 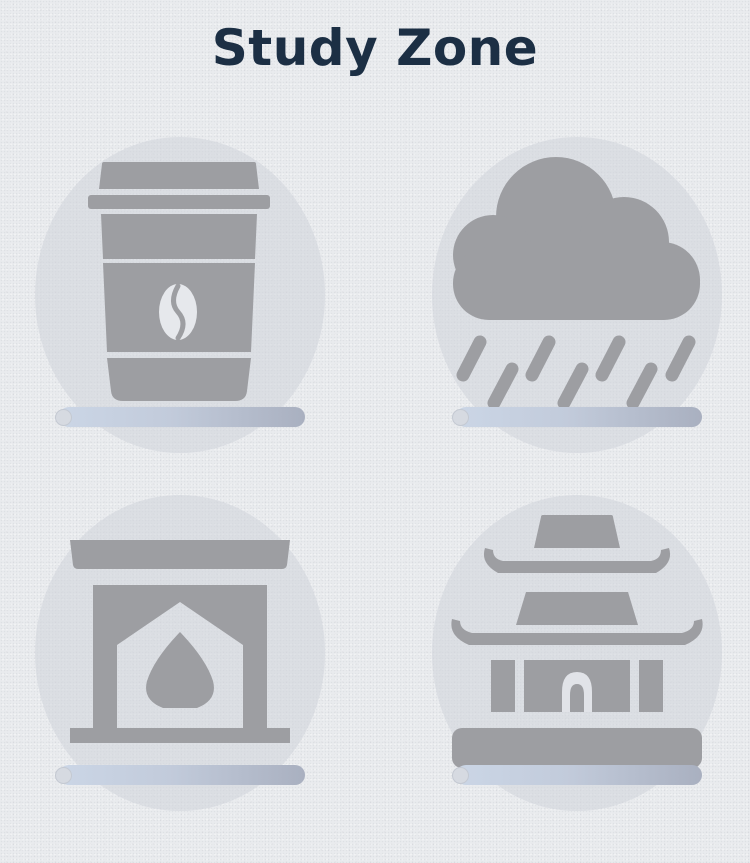 I want to click on sound-tile-rain, so click(x=577, y=295).